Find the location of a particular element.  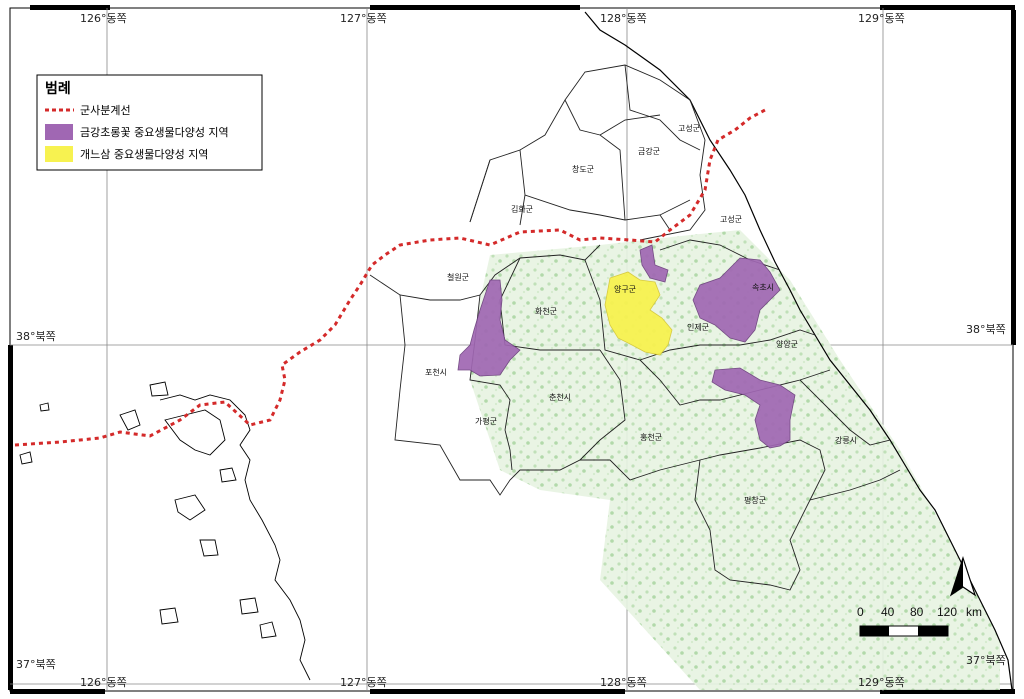

coord-bottom-129: 129°동쪽 is located at coordinates (881, 682).